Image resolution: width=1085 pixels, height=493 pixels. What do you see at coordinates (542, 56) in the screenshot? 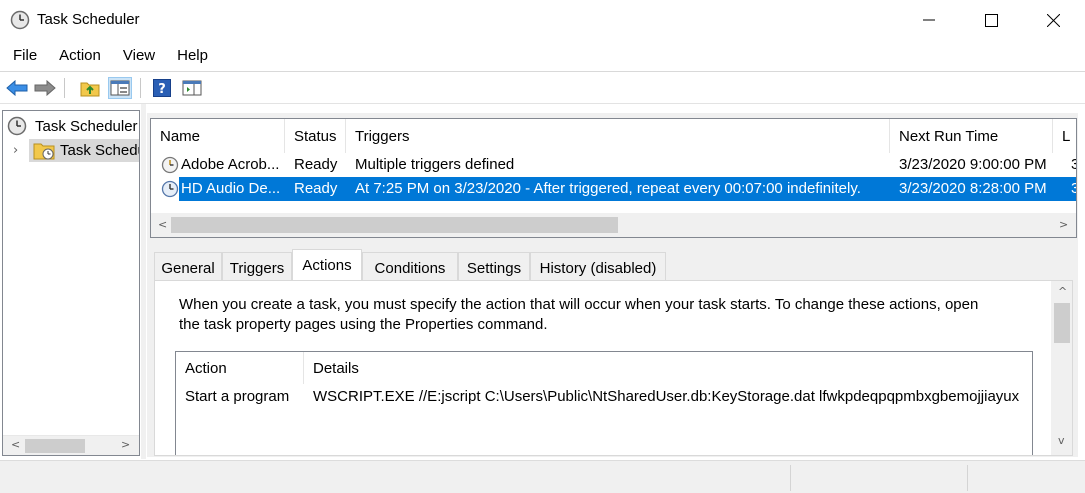
I see `menu-bar: File Action View Help` at bounding box center [542, 56].